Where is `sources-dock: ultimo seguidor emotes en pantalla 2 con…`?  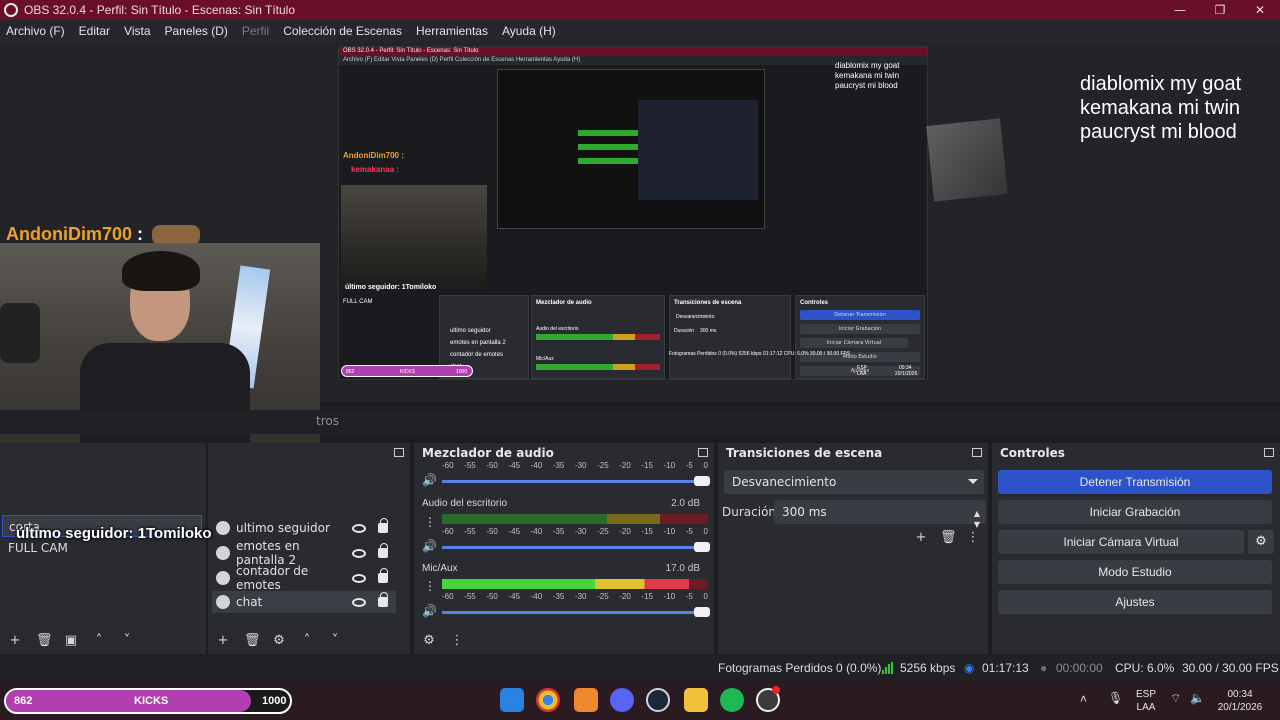
sources-dock: ultimo seguidor emotes en pantalla 2 con… is located at coordinates (309, 548).